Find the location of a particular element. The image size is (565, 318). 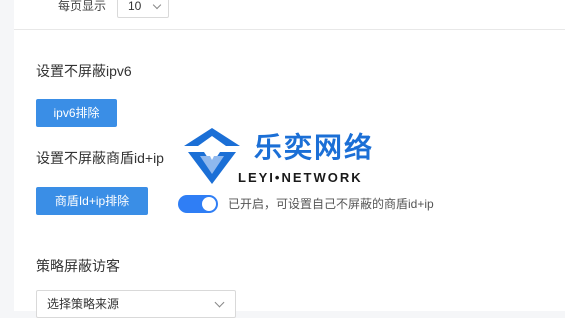

watermark-subtitle: LEYI•NETWORK is located at coordinates (300, 177).